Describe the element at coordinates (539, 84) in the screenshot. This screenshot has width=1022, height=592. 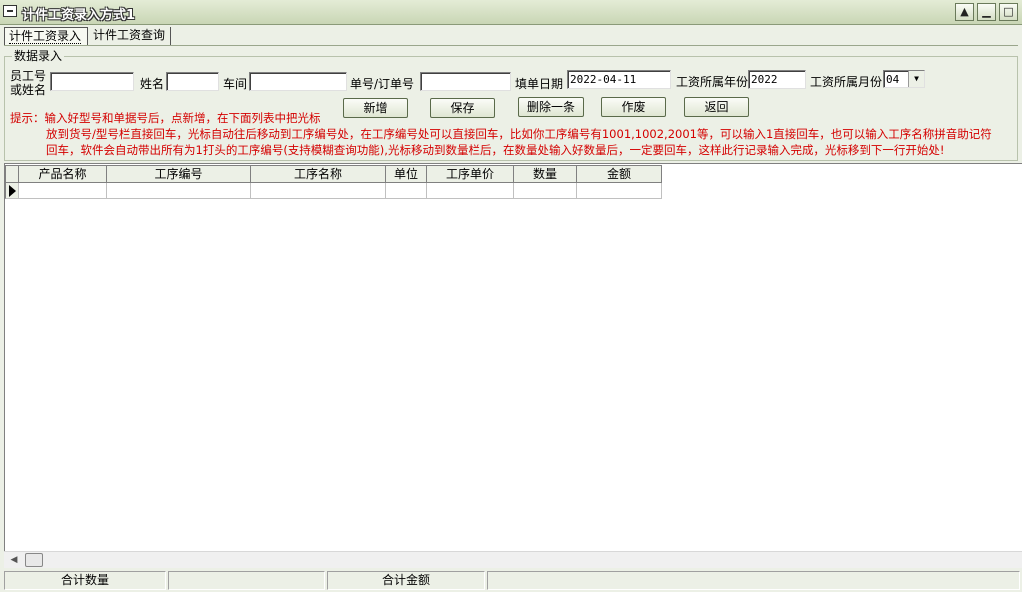
I see `fill-date-label: 填单日期` at that location.